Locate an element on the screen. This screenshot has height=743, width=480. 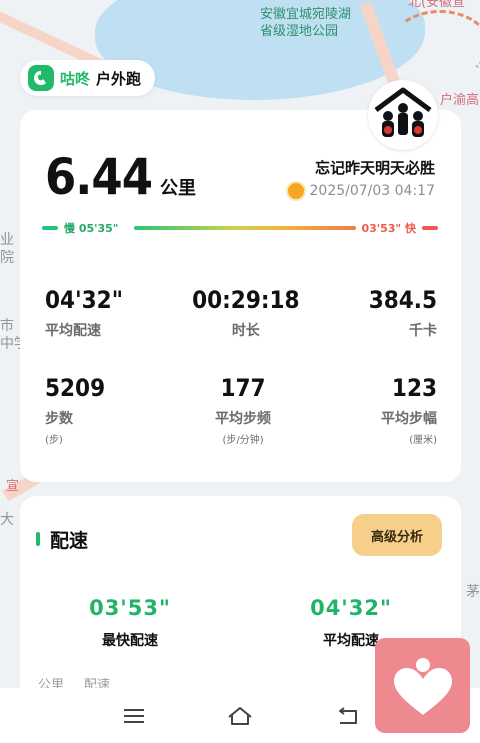
map-road-label: 户渝高 is located at coordinates (460, 100).